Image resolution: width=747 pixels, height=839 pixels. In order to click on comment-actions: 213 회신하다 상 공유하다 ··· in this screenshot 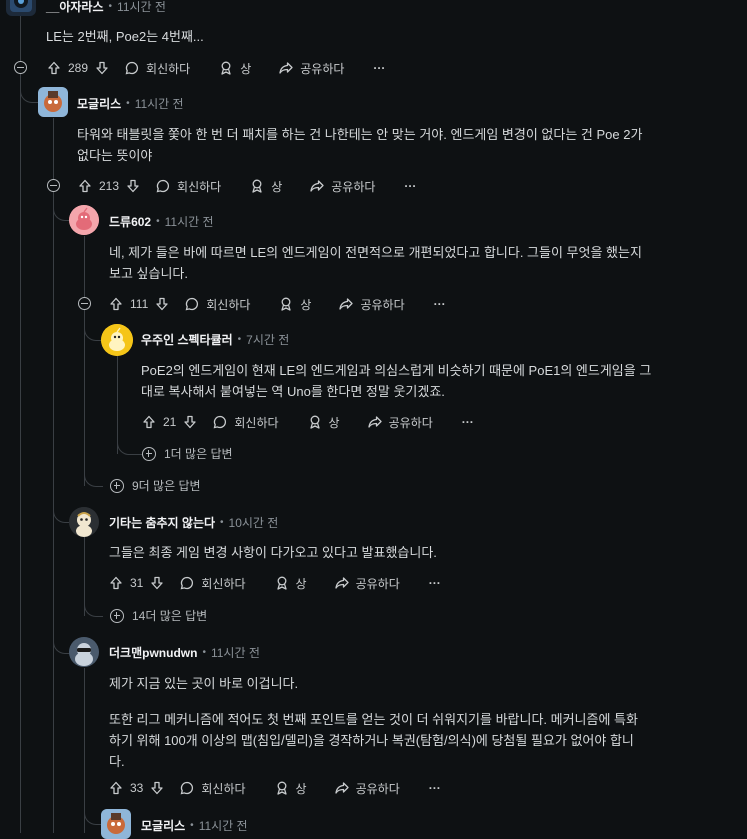, I will do `click(246, 186)`.